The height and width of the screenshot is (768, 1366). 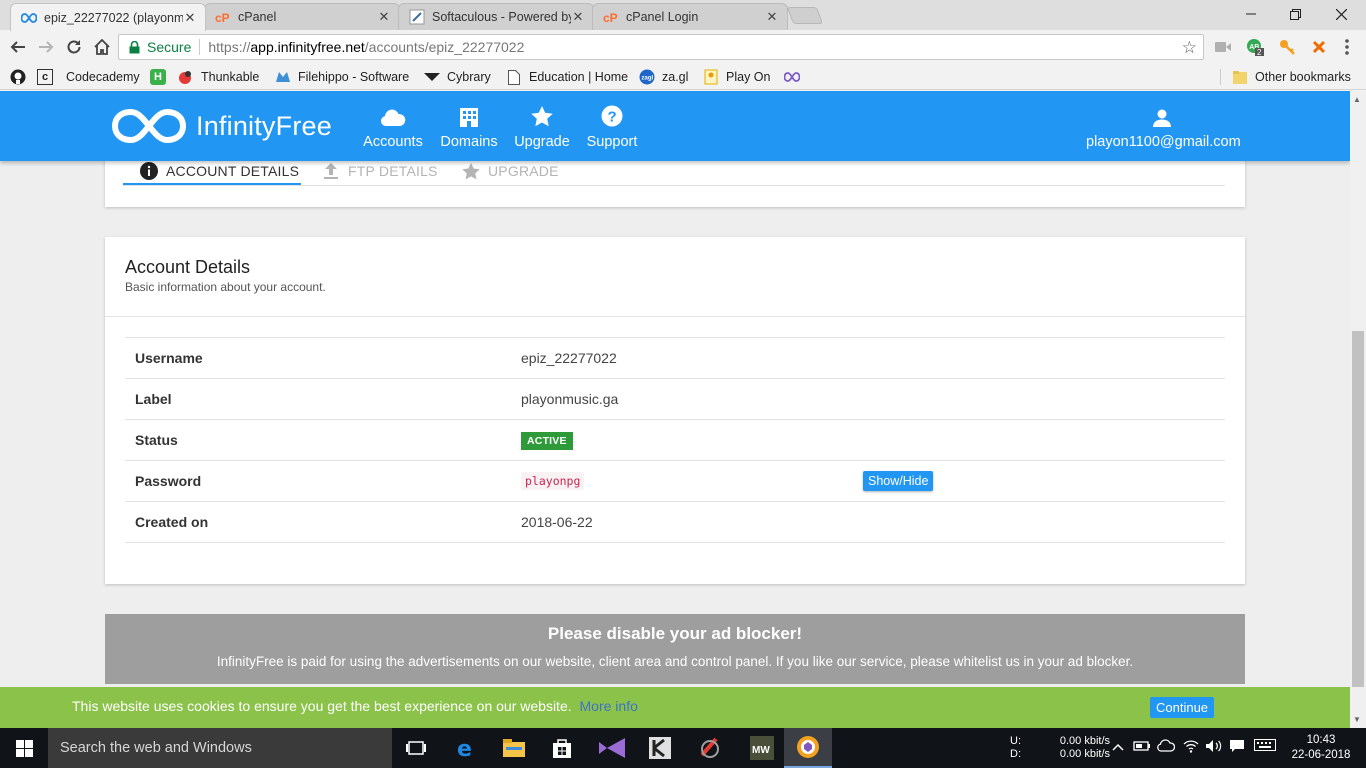 I want to click on bookmark-codecademy: Codecademy, so click(x=103, y=77).